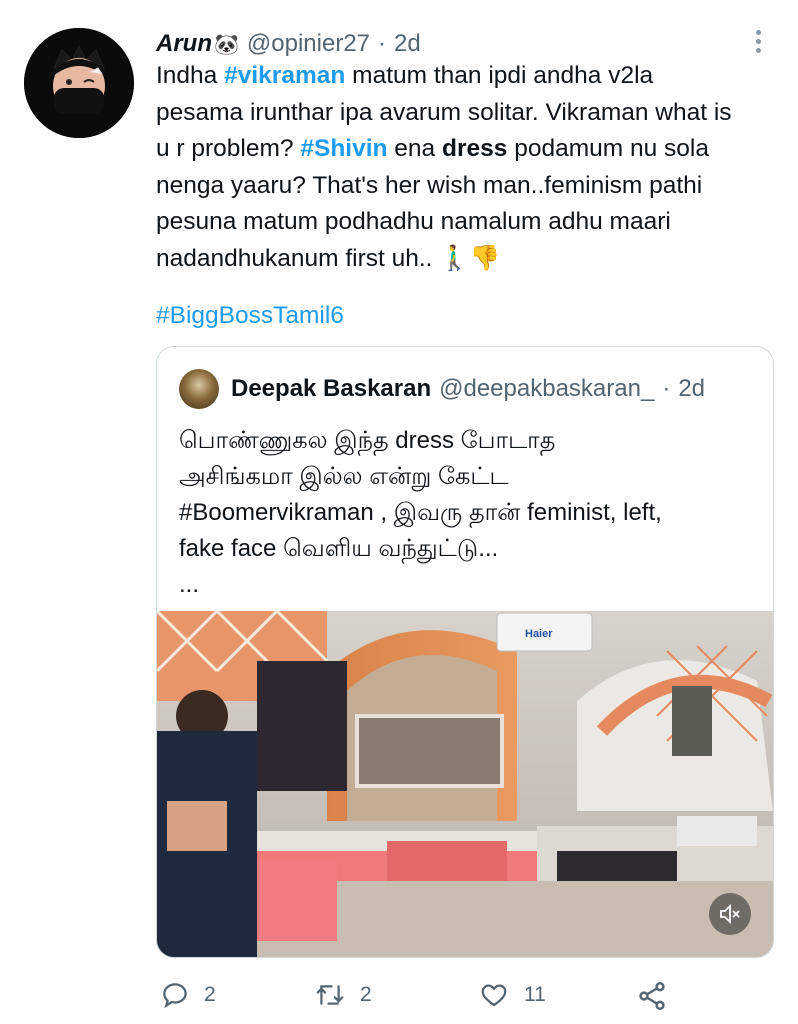 Image resolution: width=798 pixels, height=1024 pixels. I want to click on author-handle: @opinier27, so click(308, 44).